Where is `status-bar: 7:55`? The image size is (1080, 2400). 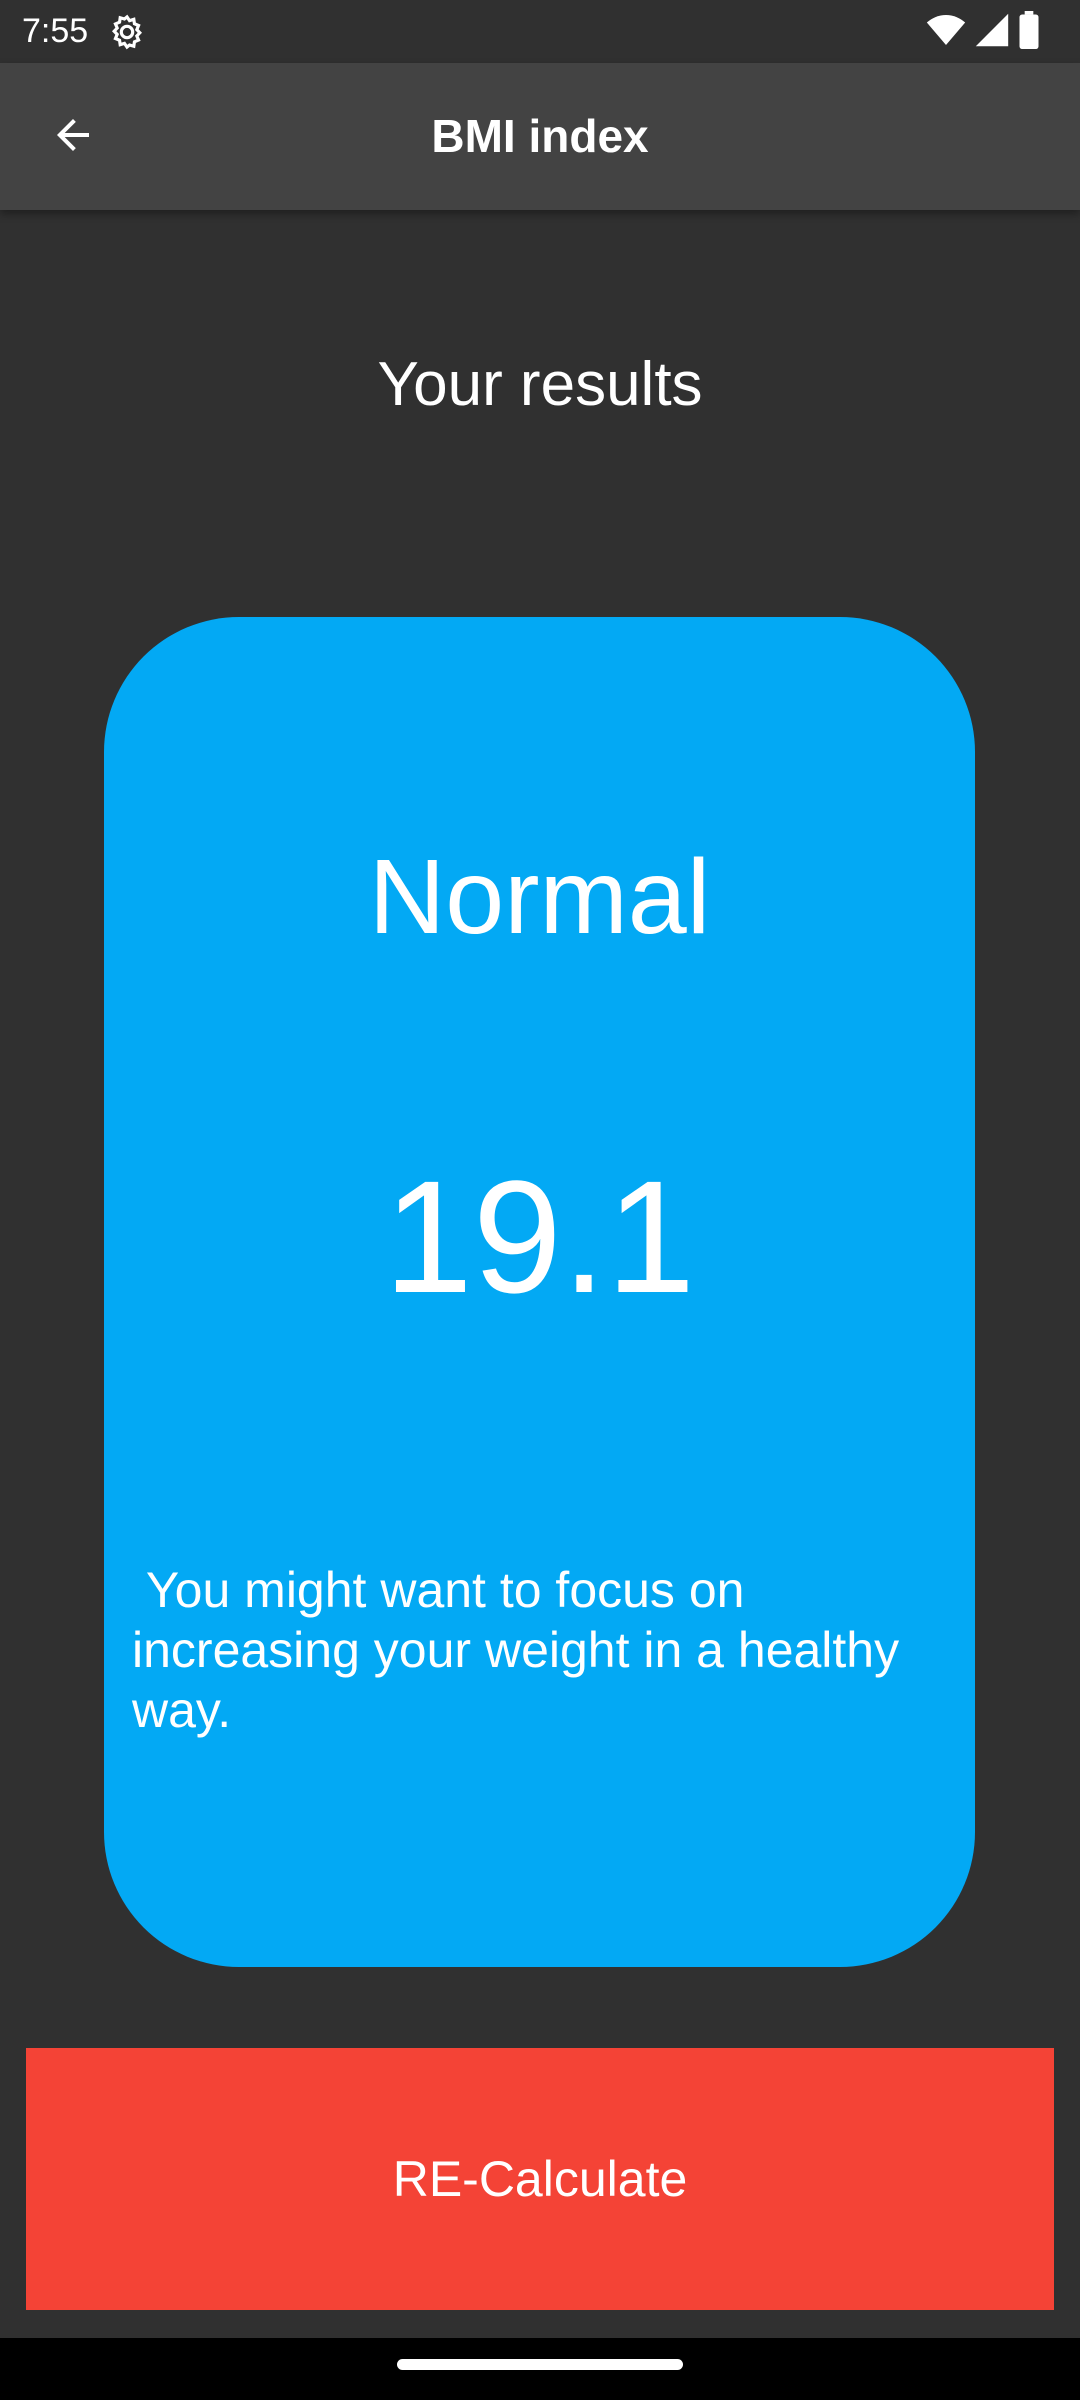
status-bar: 7:55 is located at coordinates (540, 31).